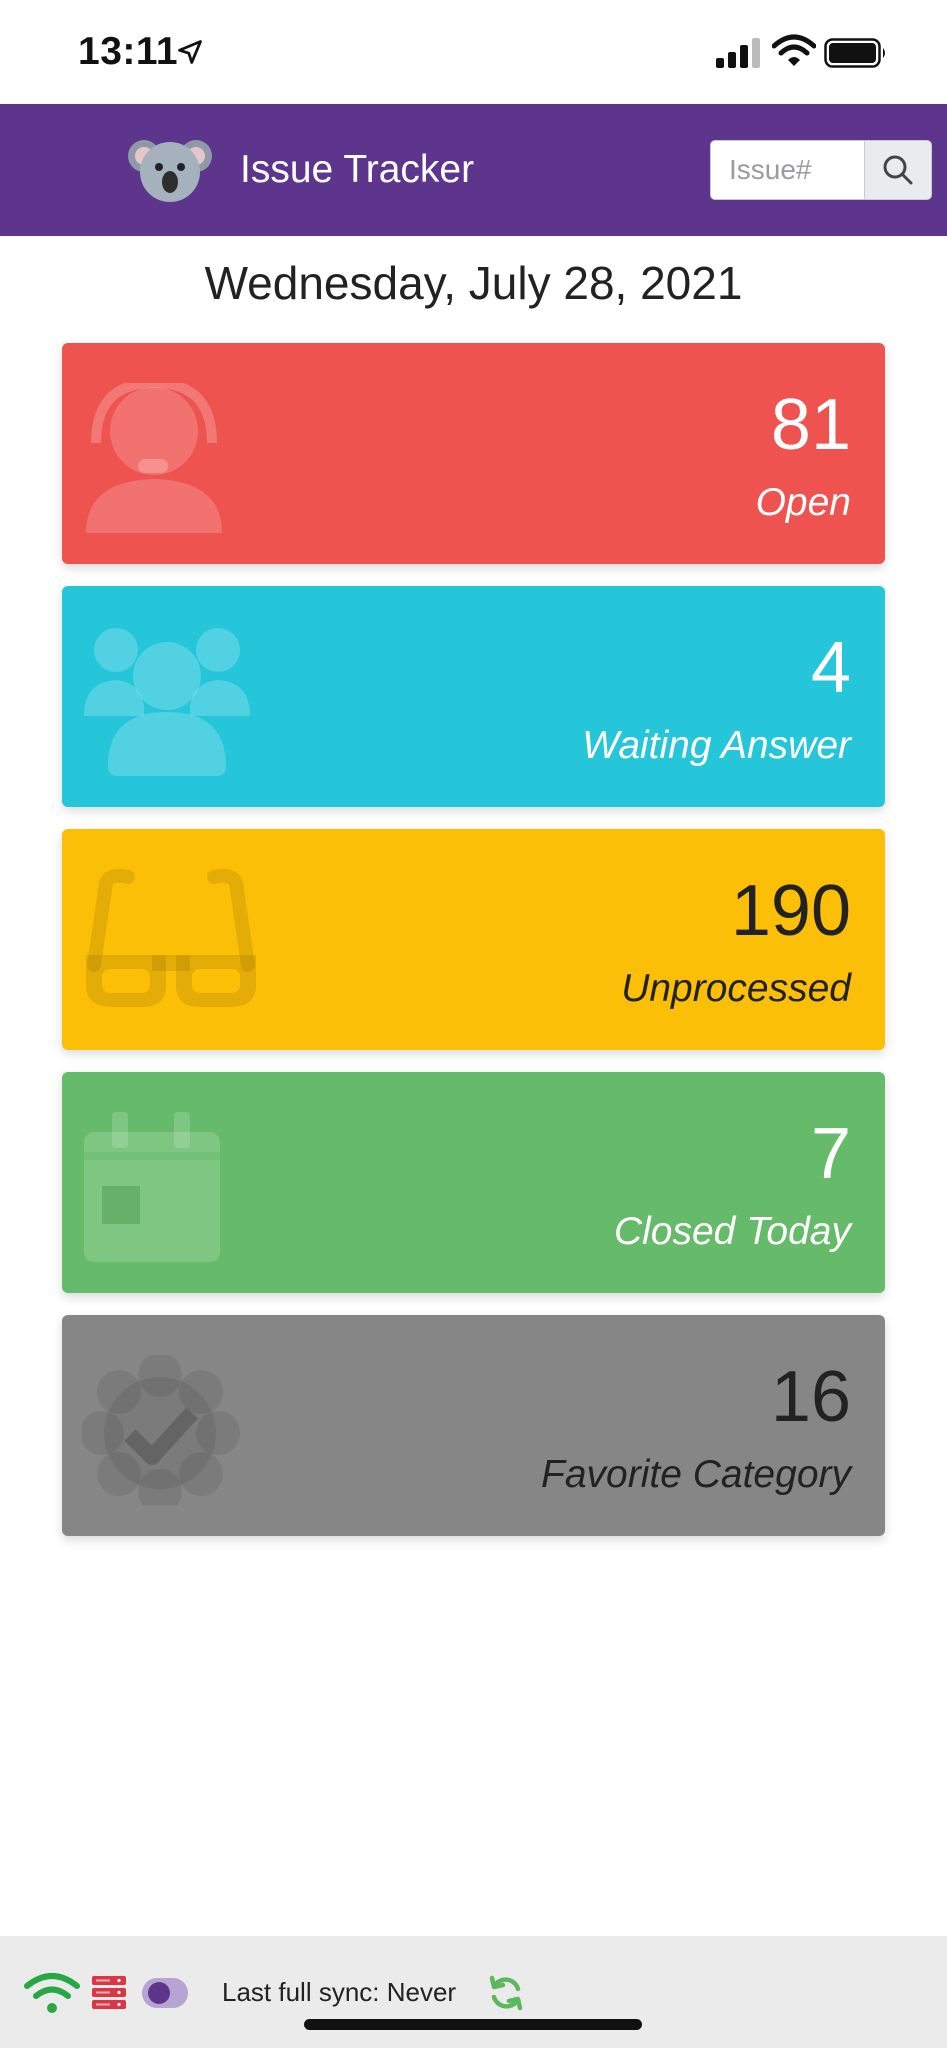 This screenshot has width=947, height=2048. Describe the element at coordinates (473, 1182) in the screenshot. I see `card-closed-today: 7 Closed Today` at that location.